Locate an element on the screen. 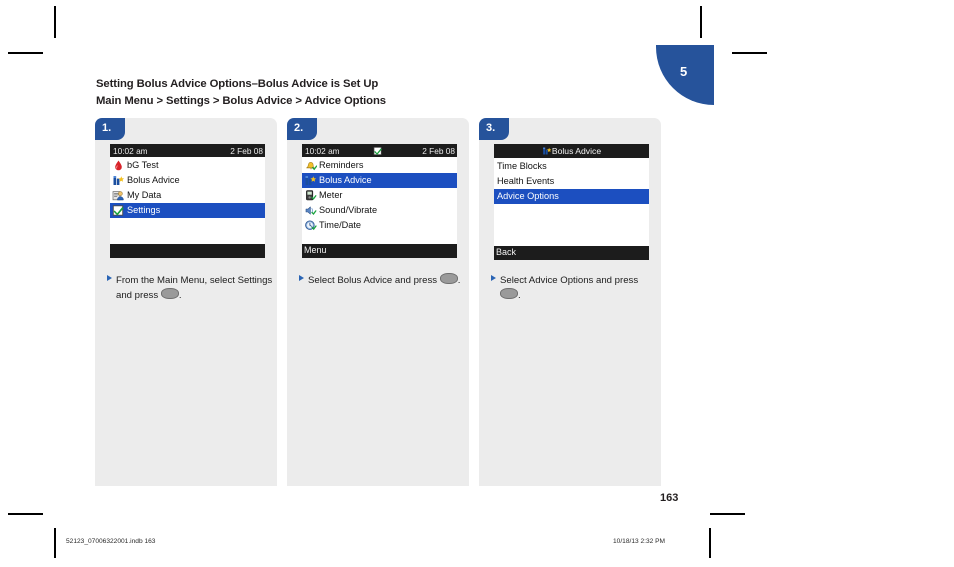 This screenshot has width=954, height=567. step-badge-2: 2. is located at coordinates (302, 129).